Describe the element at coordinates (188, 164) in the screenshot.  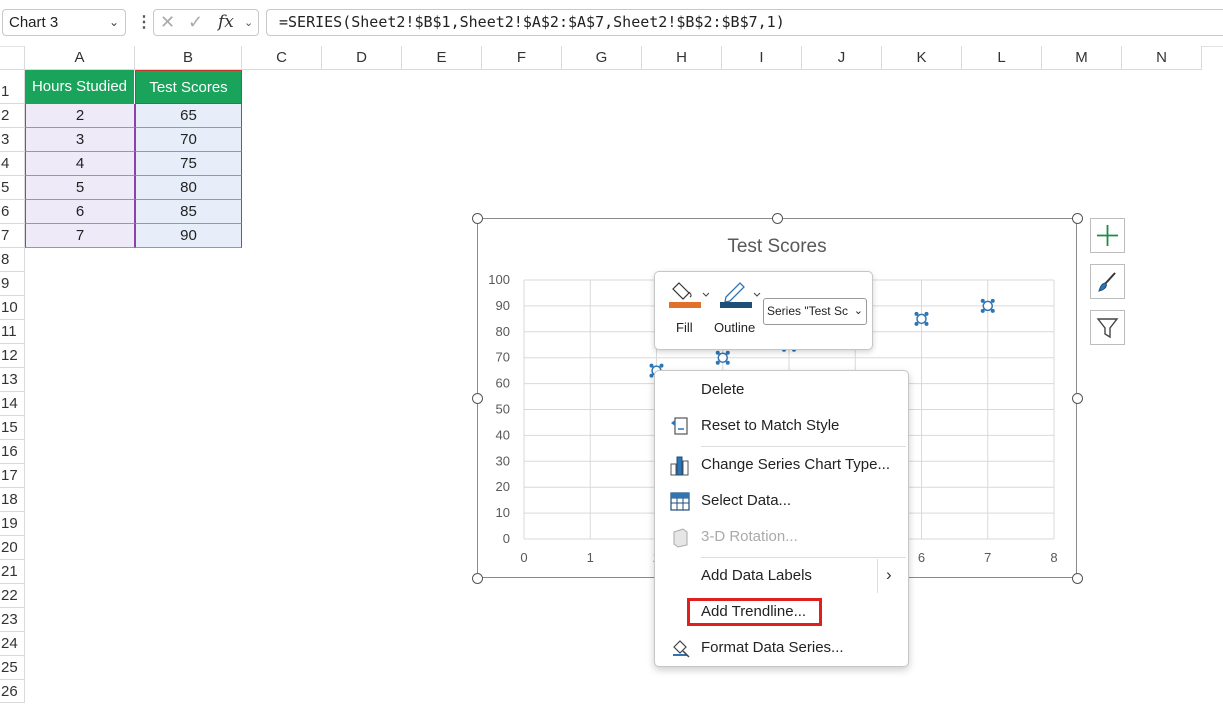
I see `table-cell-score: 75` at that location.